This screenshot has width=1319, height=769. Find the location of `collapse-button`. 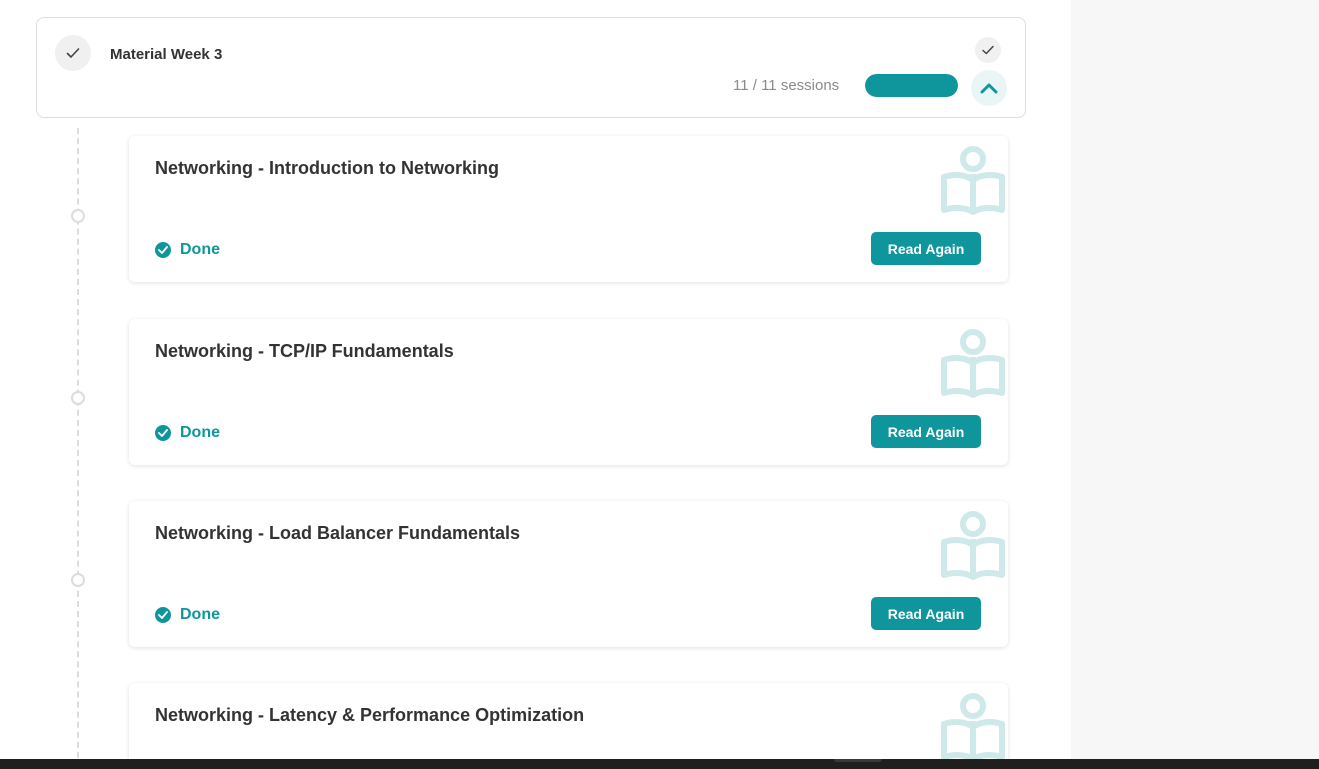

collapse-button is located at coordinates (989, 88).